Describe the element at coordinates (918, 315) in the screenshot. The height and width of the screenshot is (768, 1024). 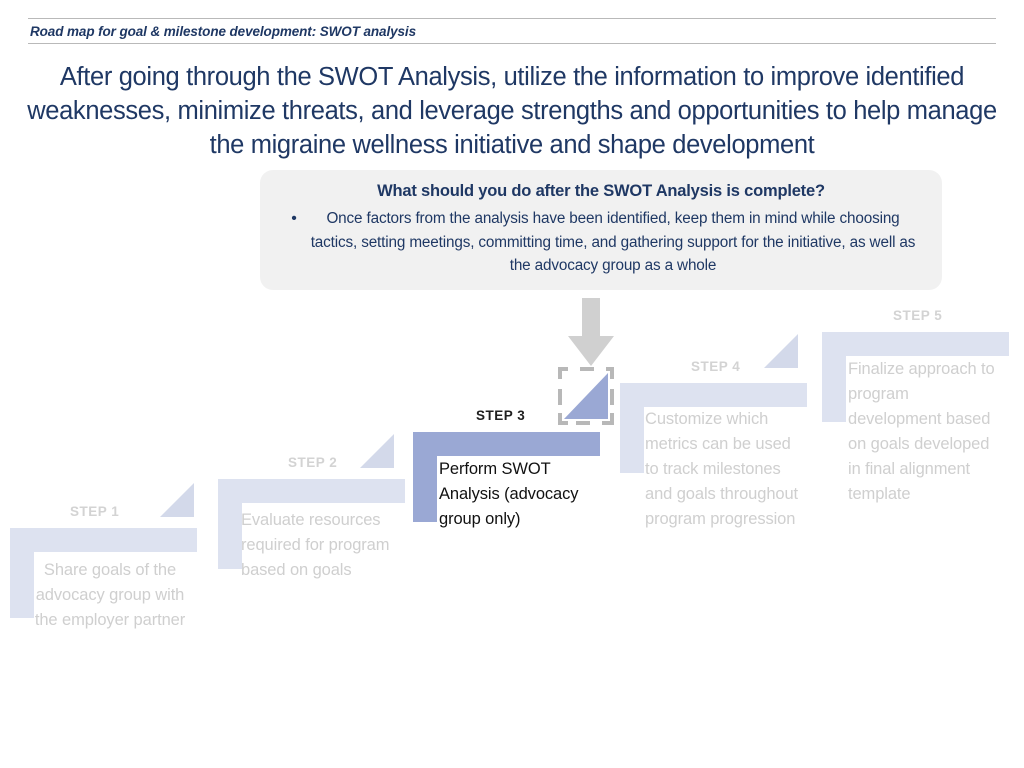
I see `step-label-5: STEP 5` at that location.